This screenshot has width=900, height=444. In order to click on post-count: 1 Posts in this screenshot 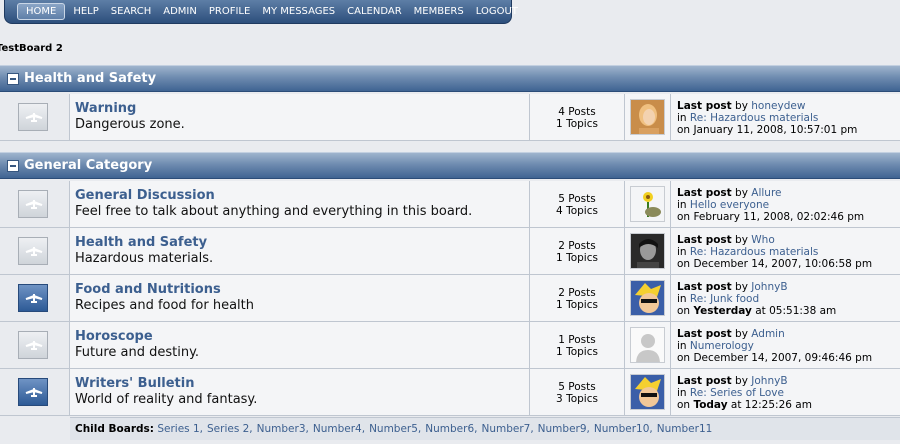, I will do `click(577, 340)`.